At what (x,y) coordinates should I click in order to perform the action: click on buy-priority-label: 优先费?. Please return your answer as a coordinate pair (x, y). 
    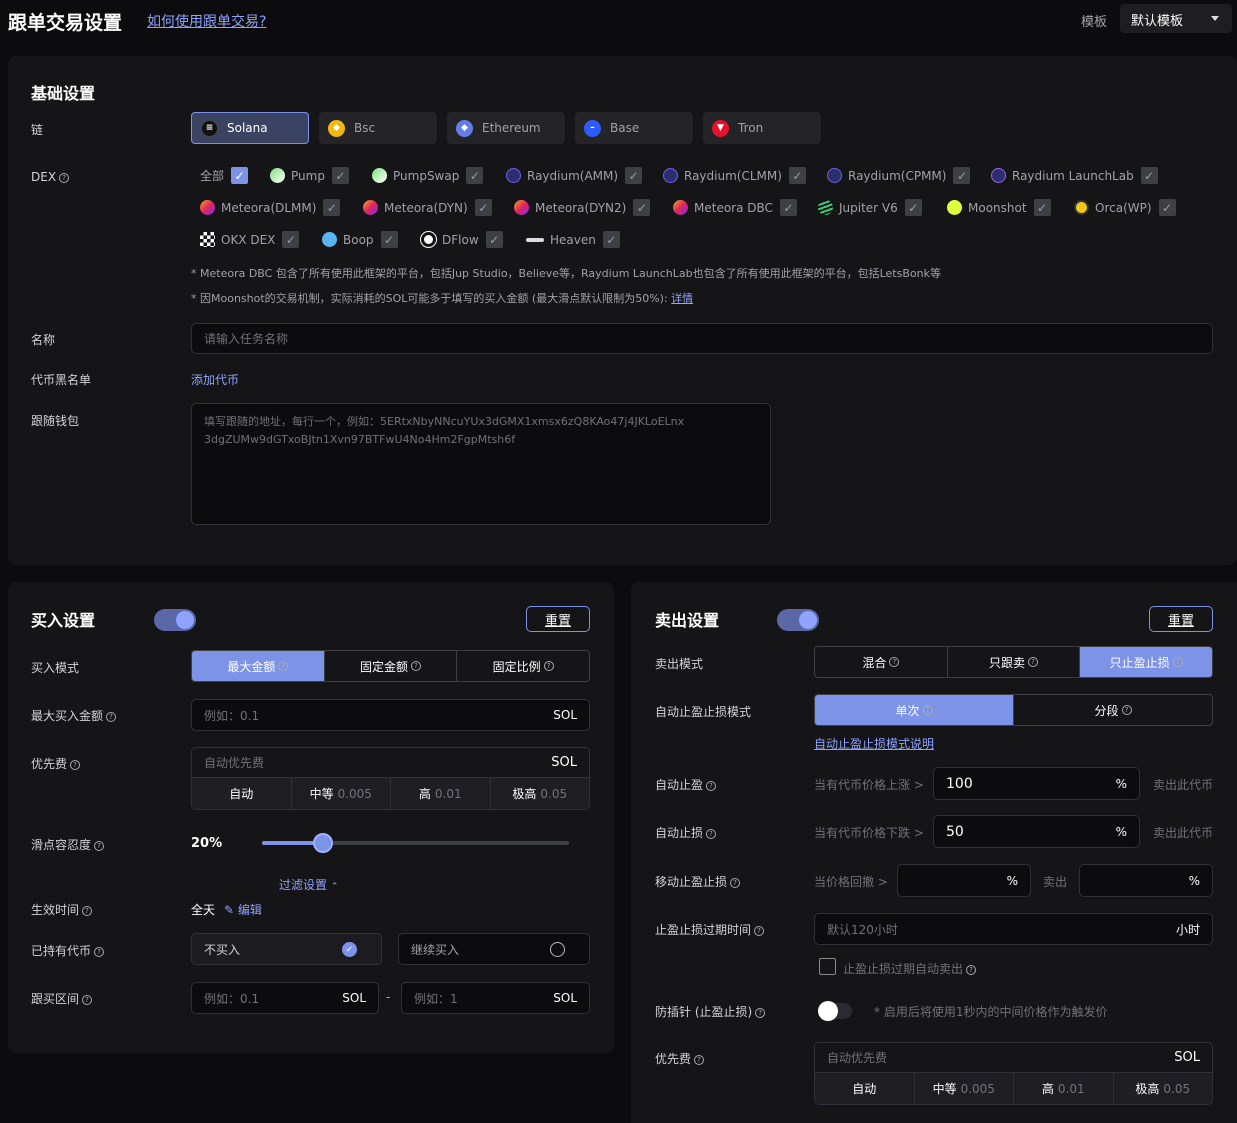
    Looking at the image, I should click on (56, 763).